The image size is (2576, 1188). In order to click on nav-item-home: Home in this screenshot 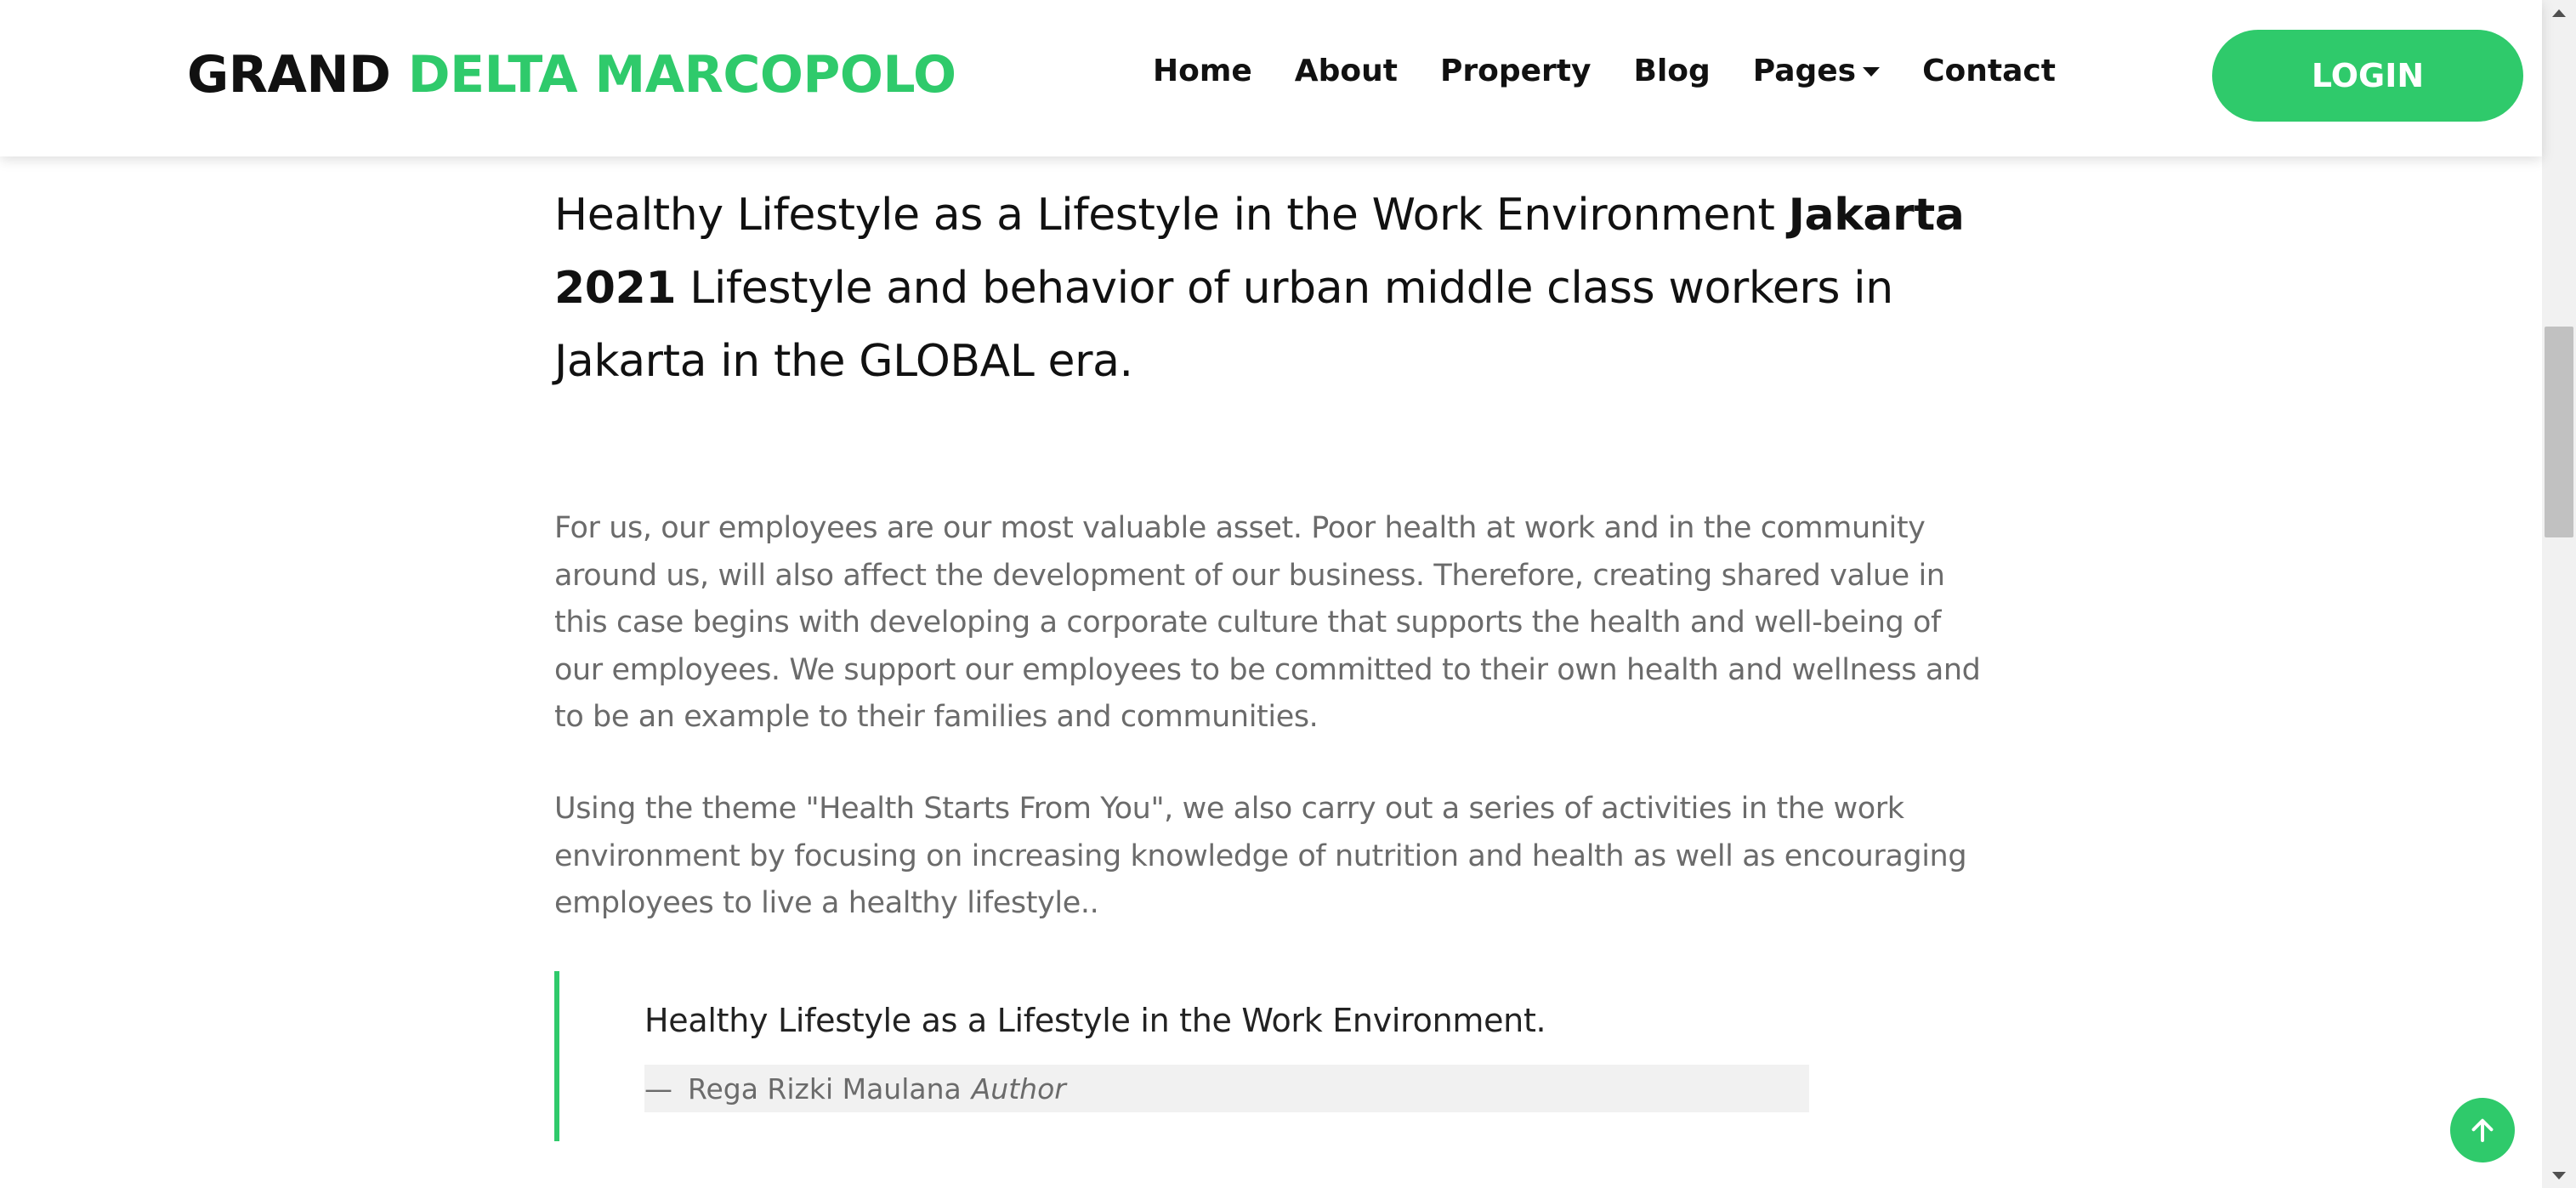, I will do `click(1202, 71)`.